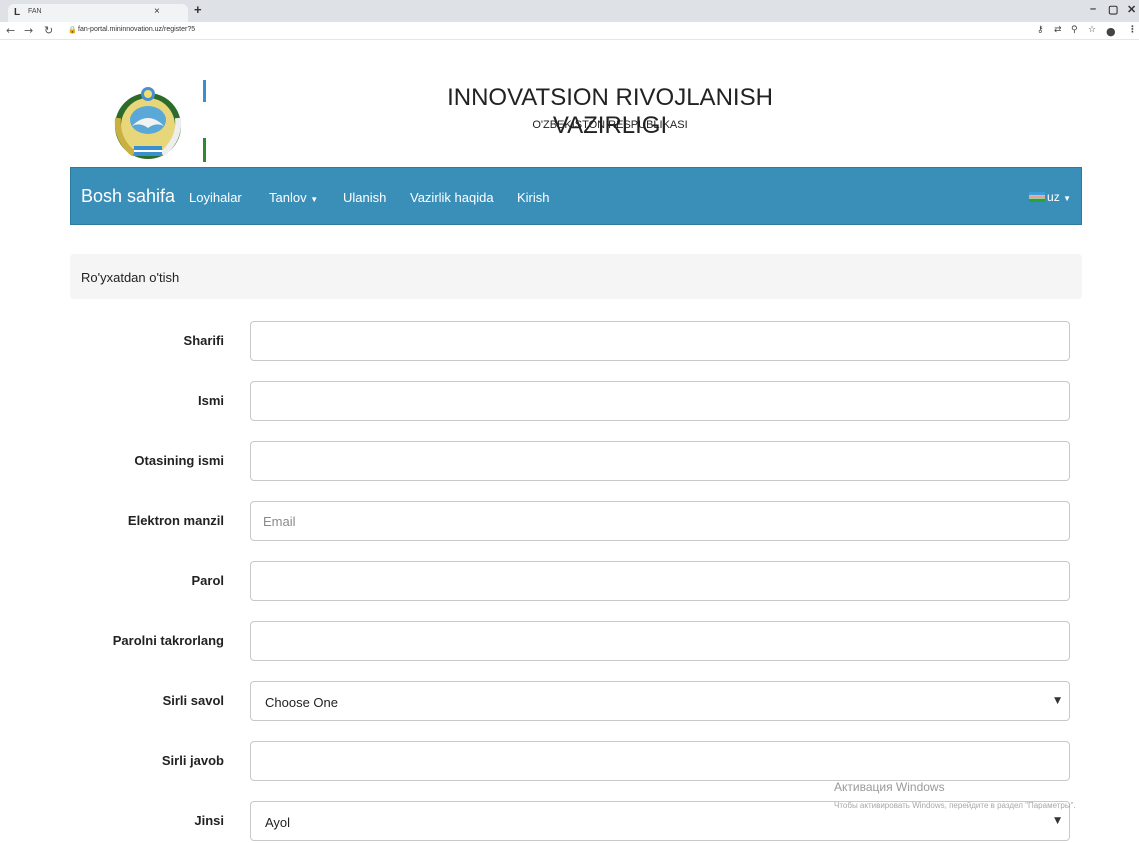  I want to click on form-row-otasining-ismi: Otasining ismi, so click(576, 462).